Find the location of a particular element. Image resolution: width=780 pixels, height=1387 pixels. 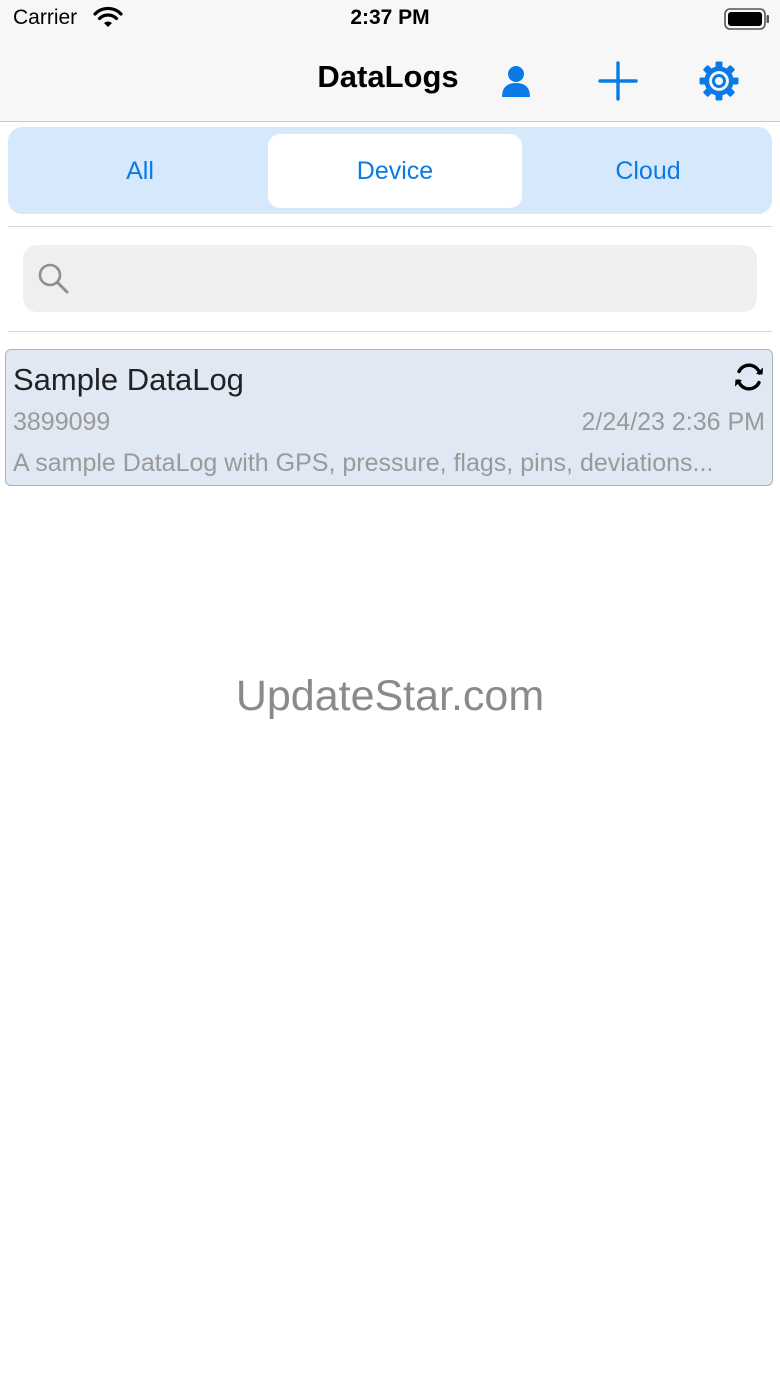

gear-icon is located at coordinates (719, 81).